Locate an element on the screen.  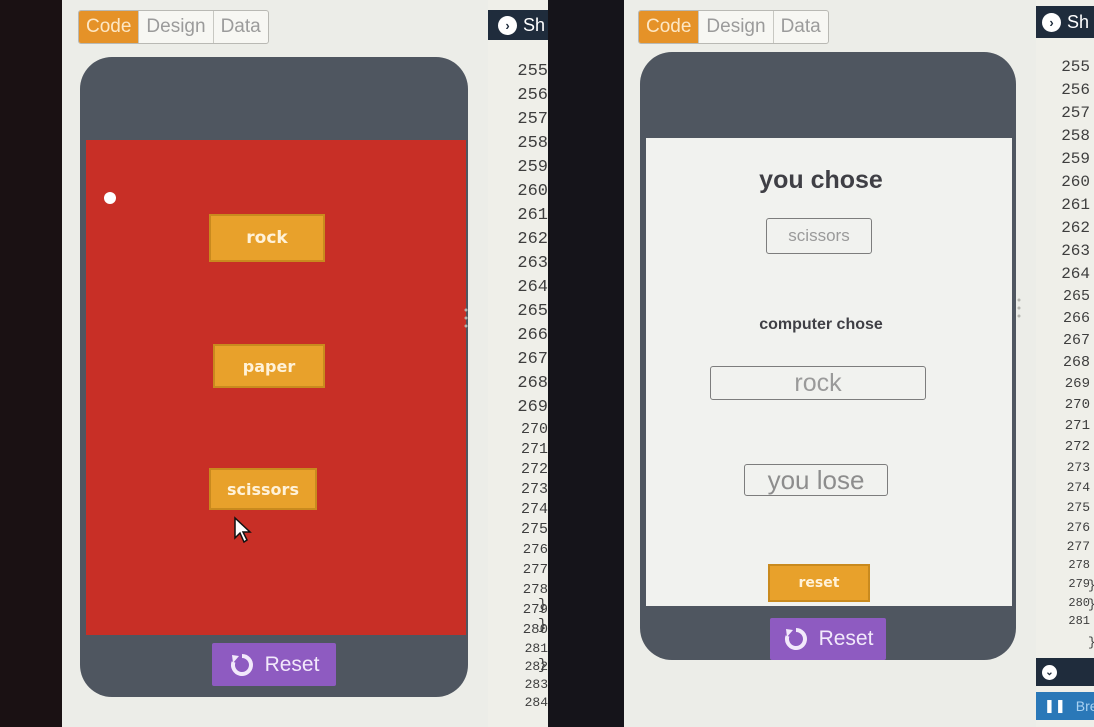
pause-icon: ❚❚ is located at coordinates (1055, 706).